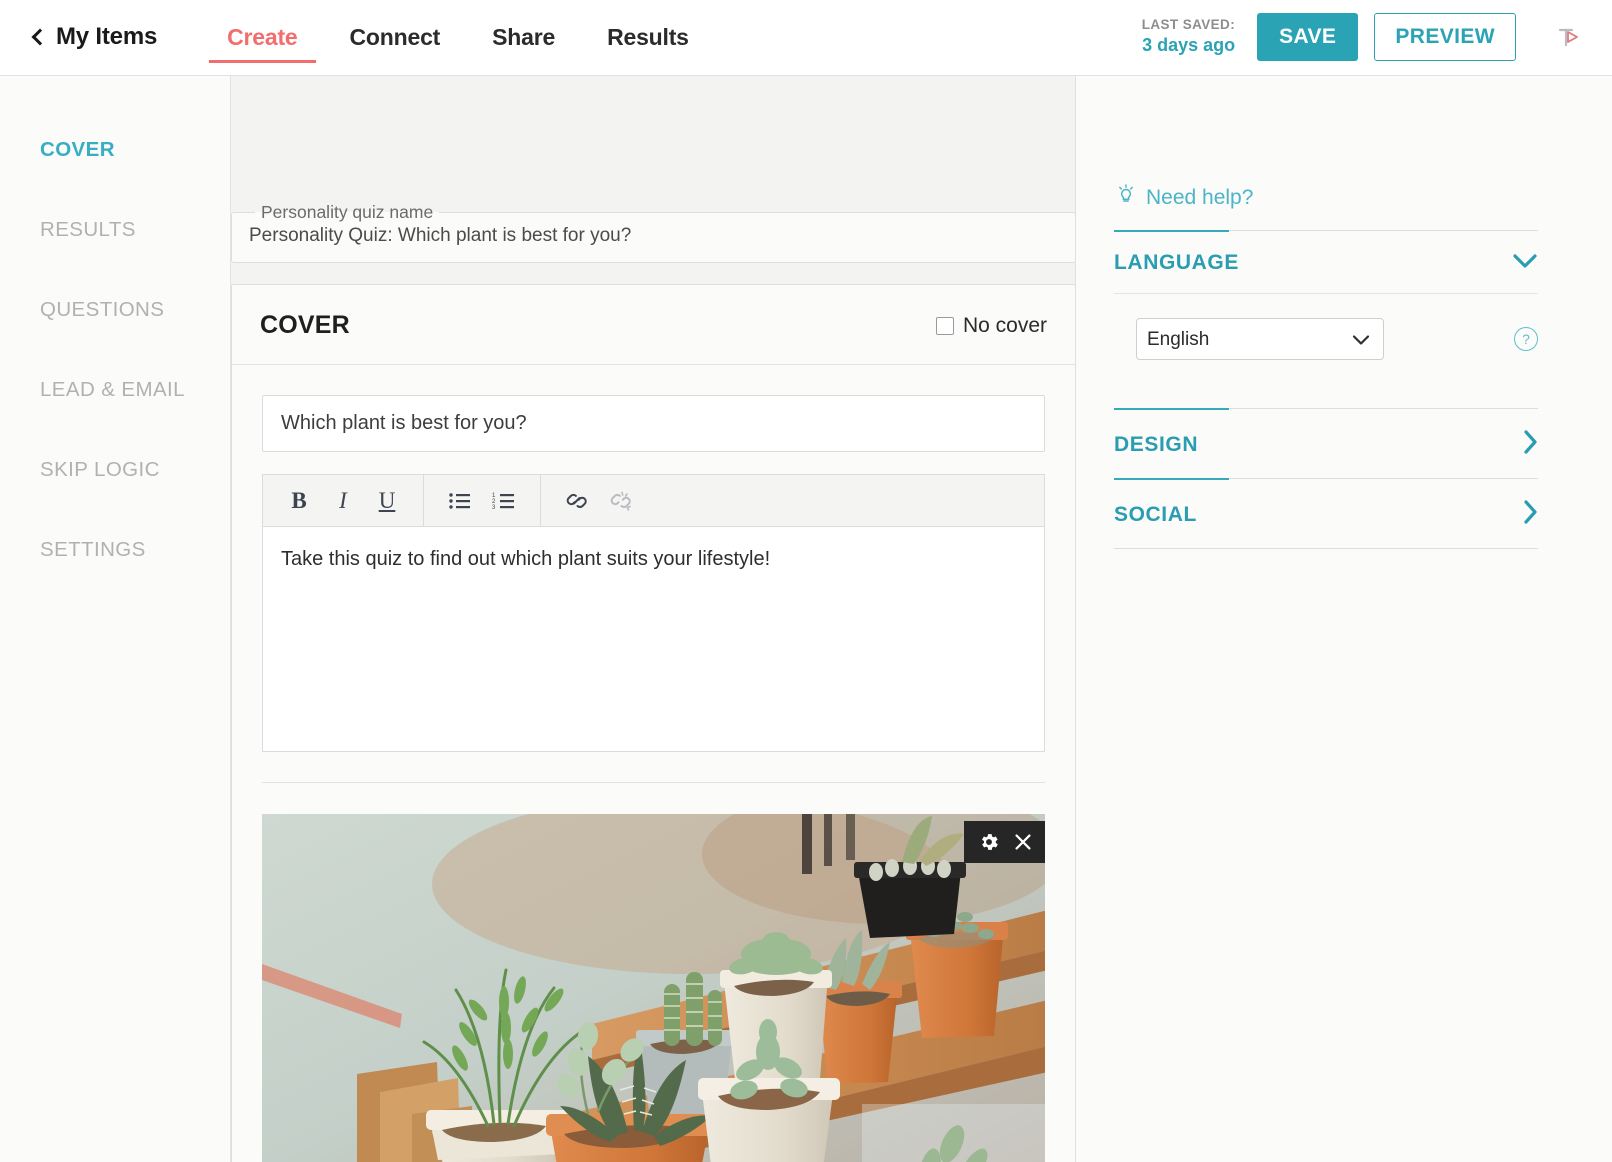  I want to click on bold-icon: B, so click(299, 501).